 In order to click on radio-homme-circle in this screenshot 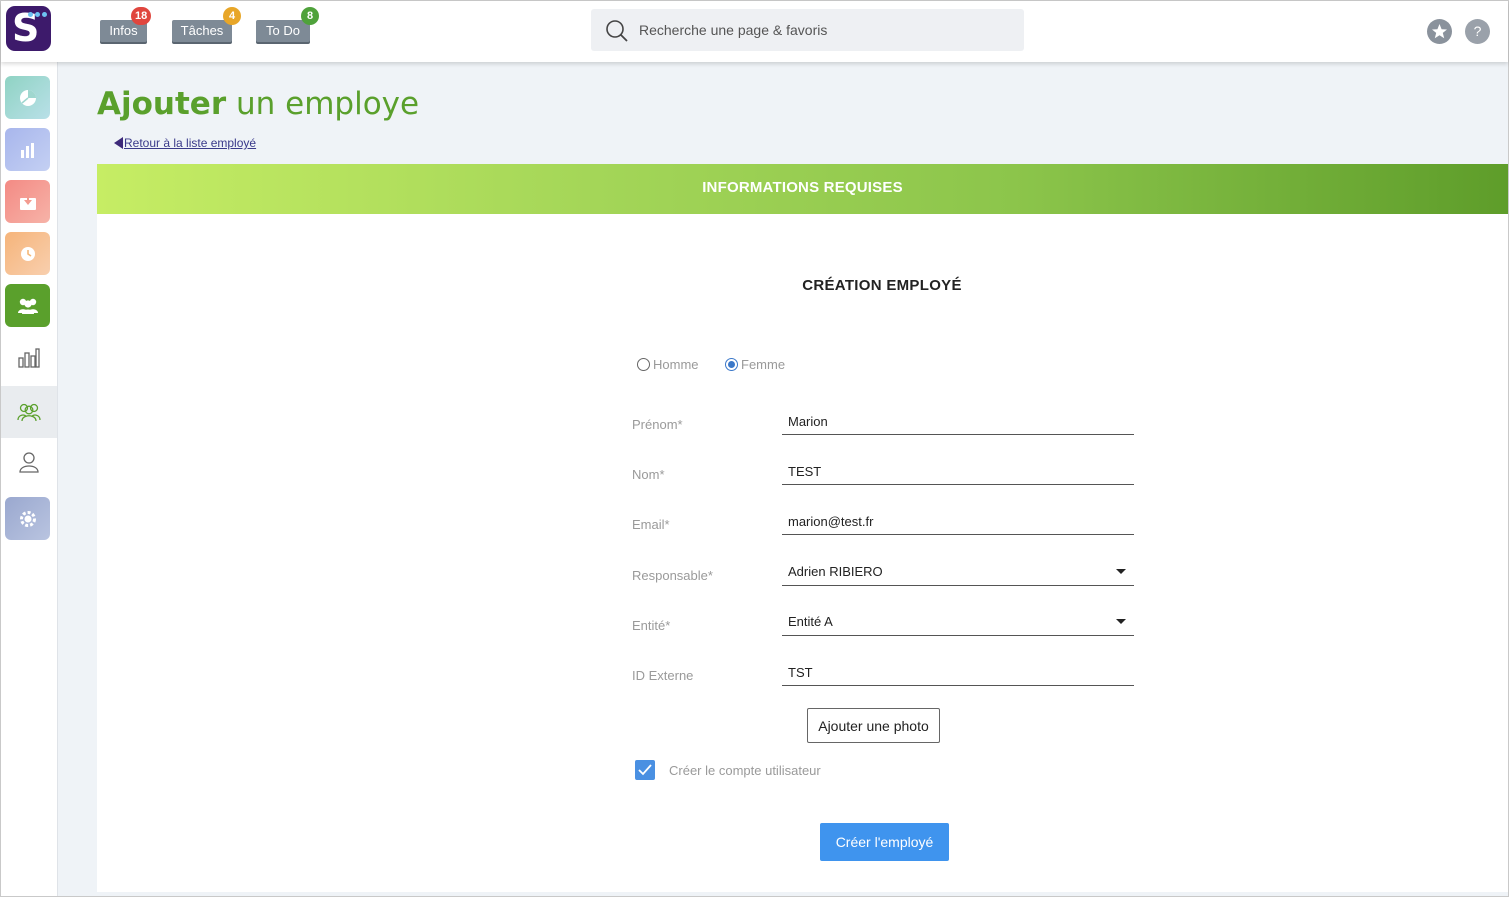, I will do `click(643, 364)`.